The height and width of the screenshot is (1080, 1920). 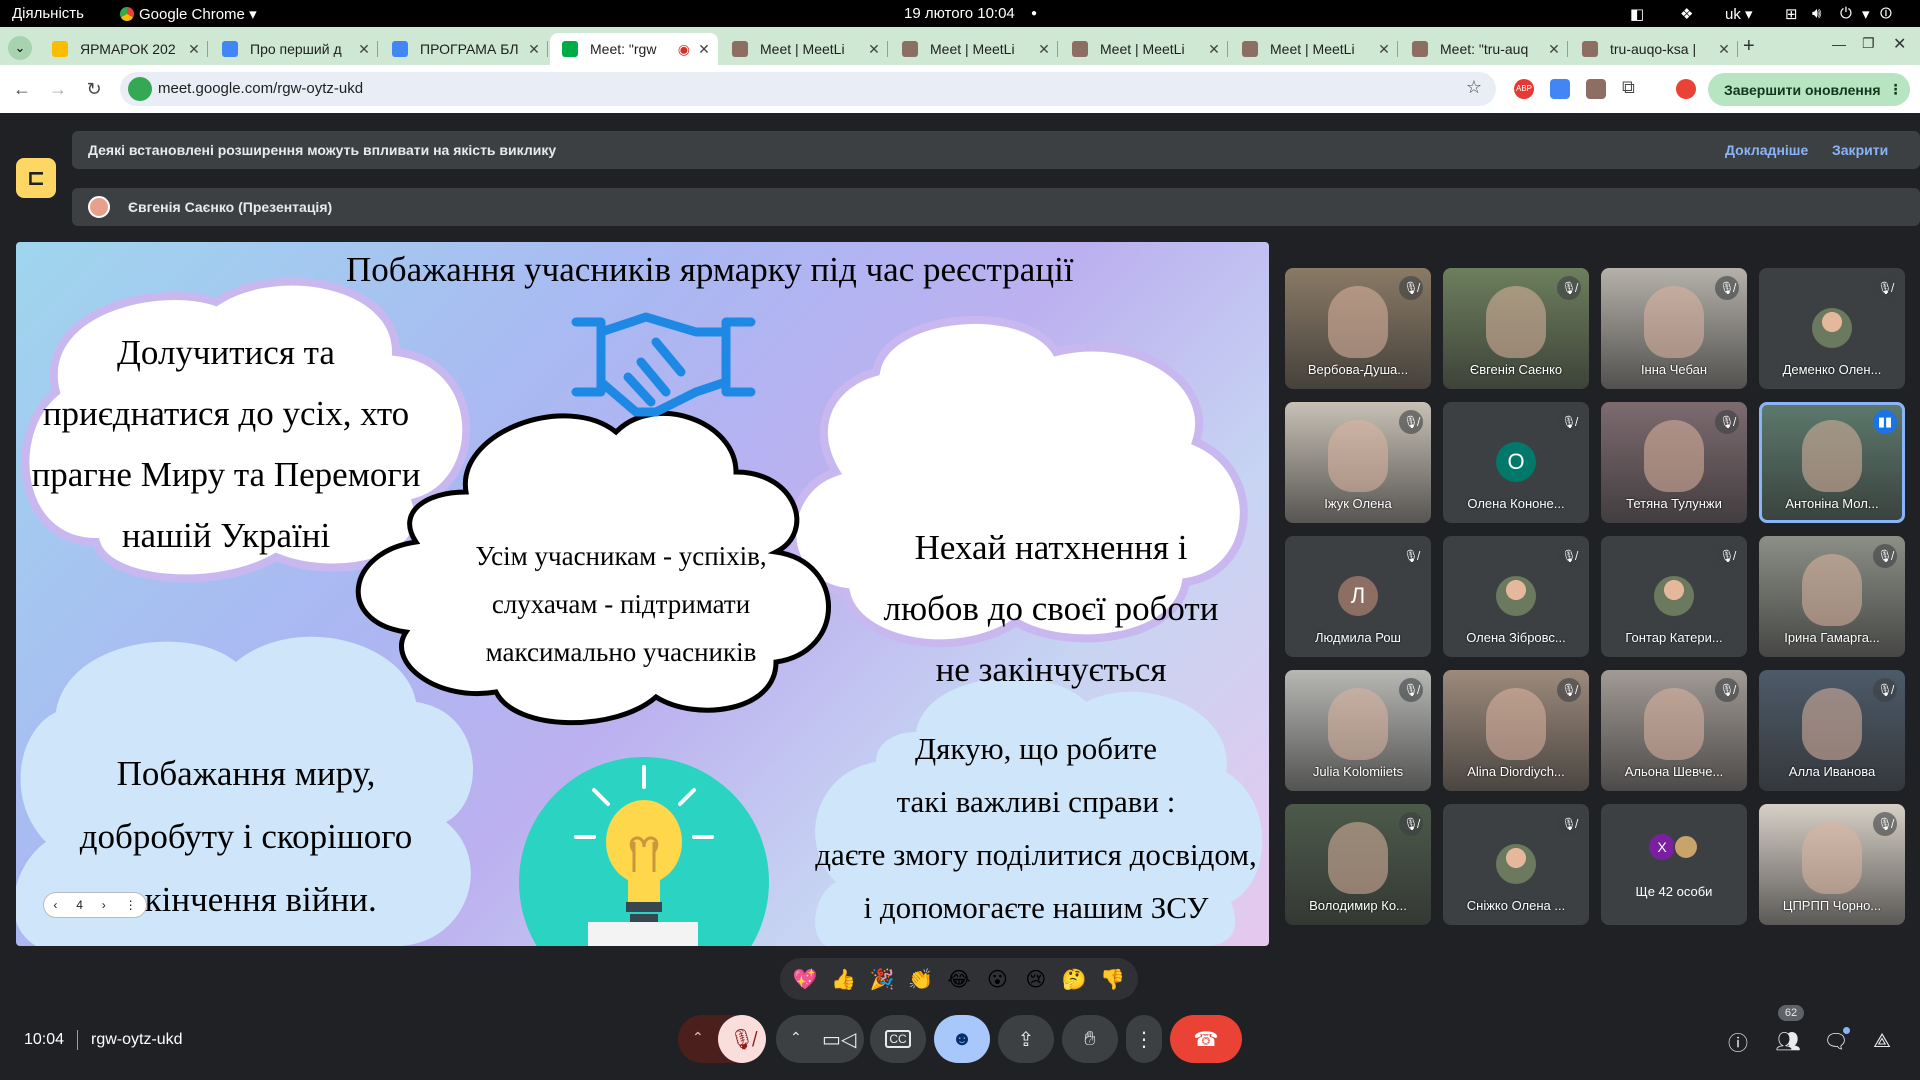 I want to click on reaction-emoji: 😮, so click(x=997, y=979).